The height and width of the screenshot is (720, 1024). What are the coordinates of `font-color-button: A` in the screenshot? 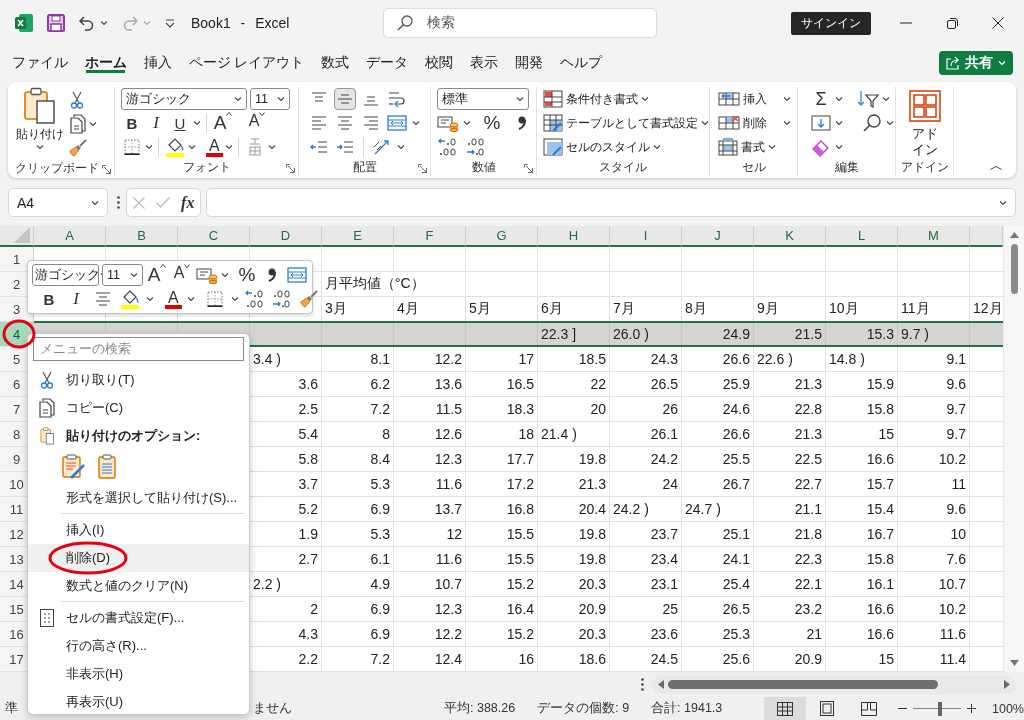 It's located at (214, 147).